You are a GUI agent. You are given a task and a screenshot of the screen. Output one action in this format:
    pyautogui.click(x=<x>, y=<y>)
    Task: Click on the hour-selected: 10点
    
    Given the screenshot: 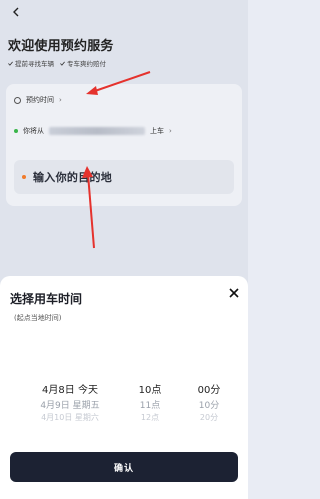 What is the action you would take?
    pyautogui.click(x=150, y=391)
    